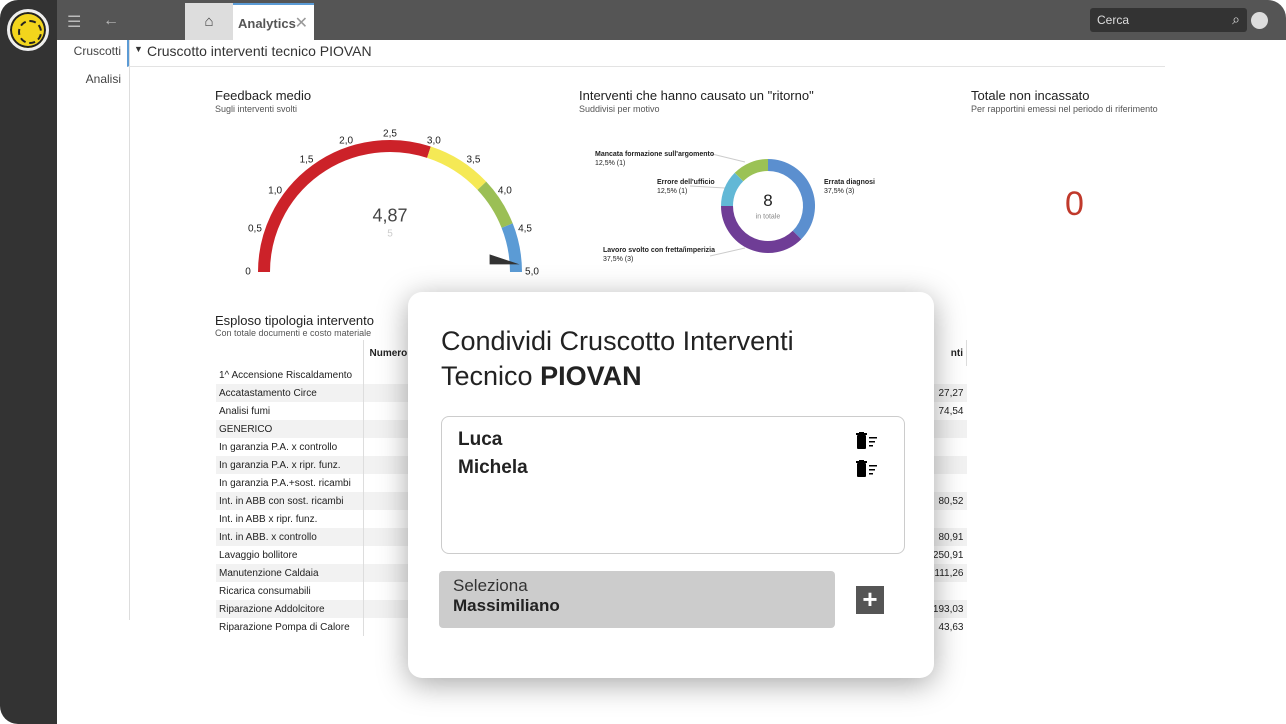  Describe the element at coordinates (290, 555) in the screenshot. I see `row-name: Lavaggio bollitore` at that location.